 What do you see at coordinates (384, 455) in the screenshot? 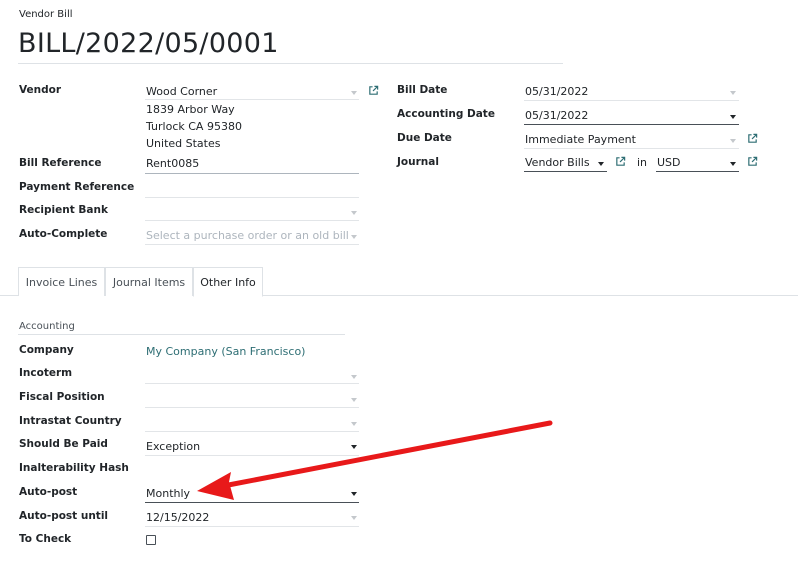
I see `annotation-arrow-shaft` at bounding box center [384, 455].